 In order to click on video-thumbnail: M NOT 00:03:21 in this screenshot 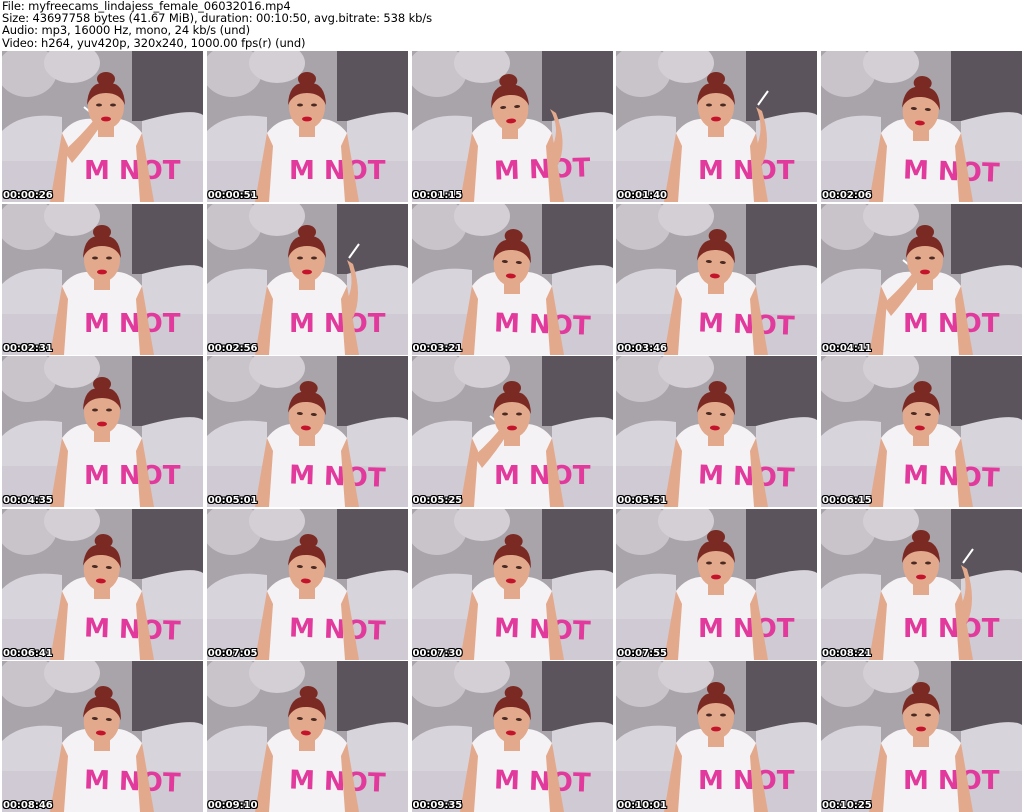, I will do `click(512, 279)`.